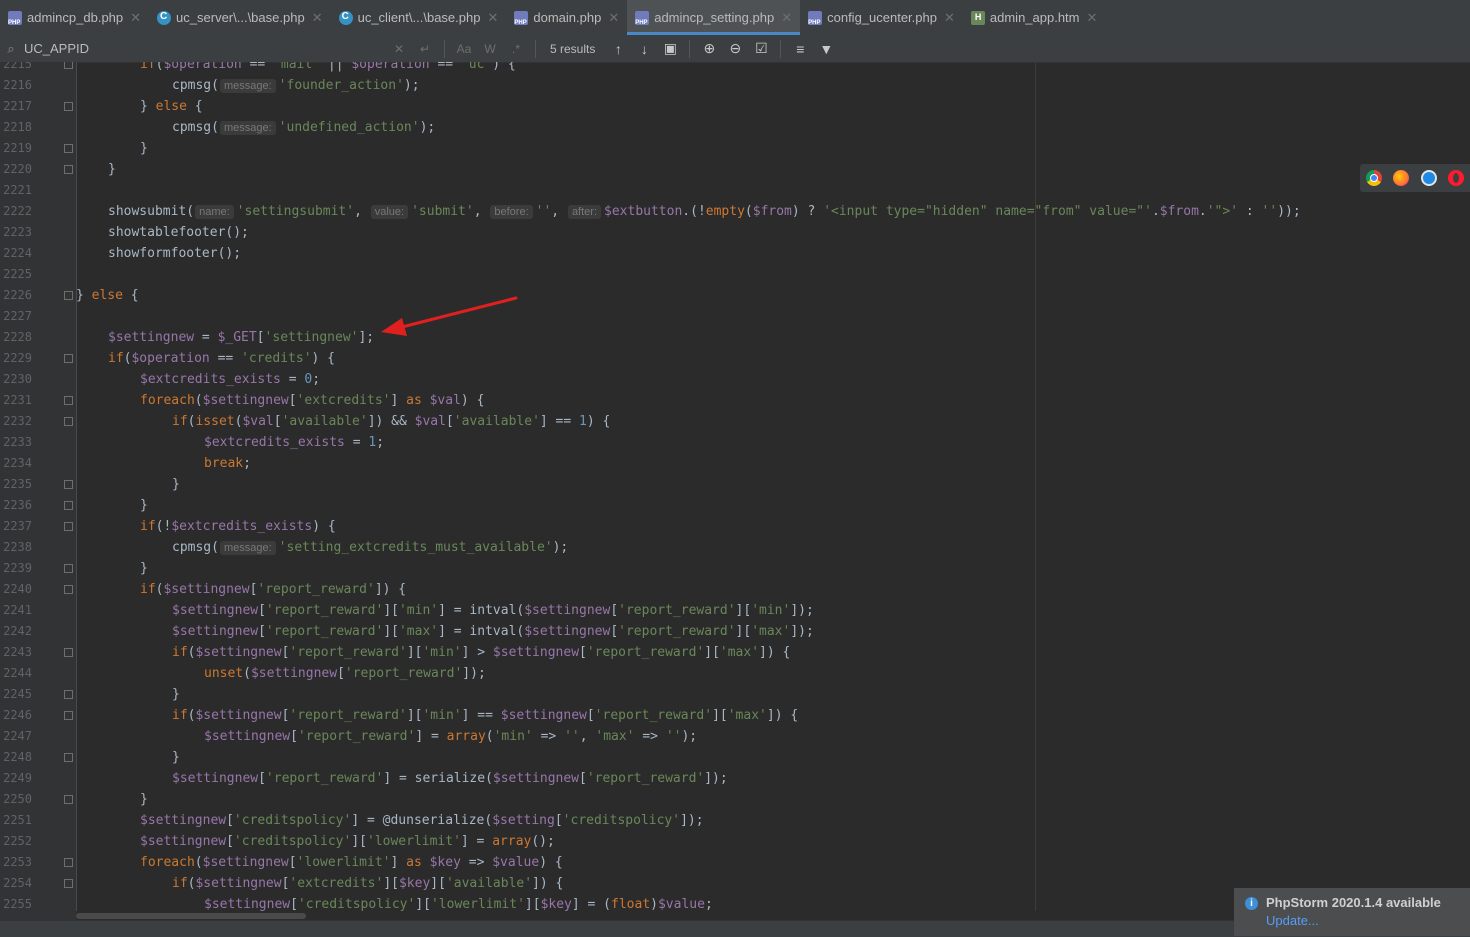 This screenshot has width=1470, height=937. I want to click on code-line: 2225, so click(735, 274).